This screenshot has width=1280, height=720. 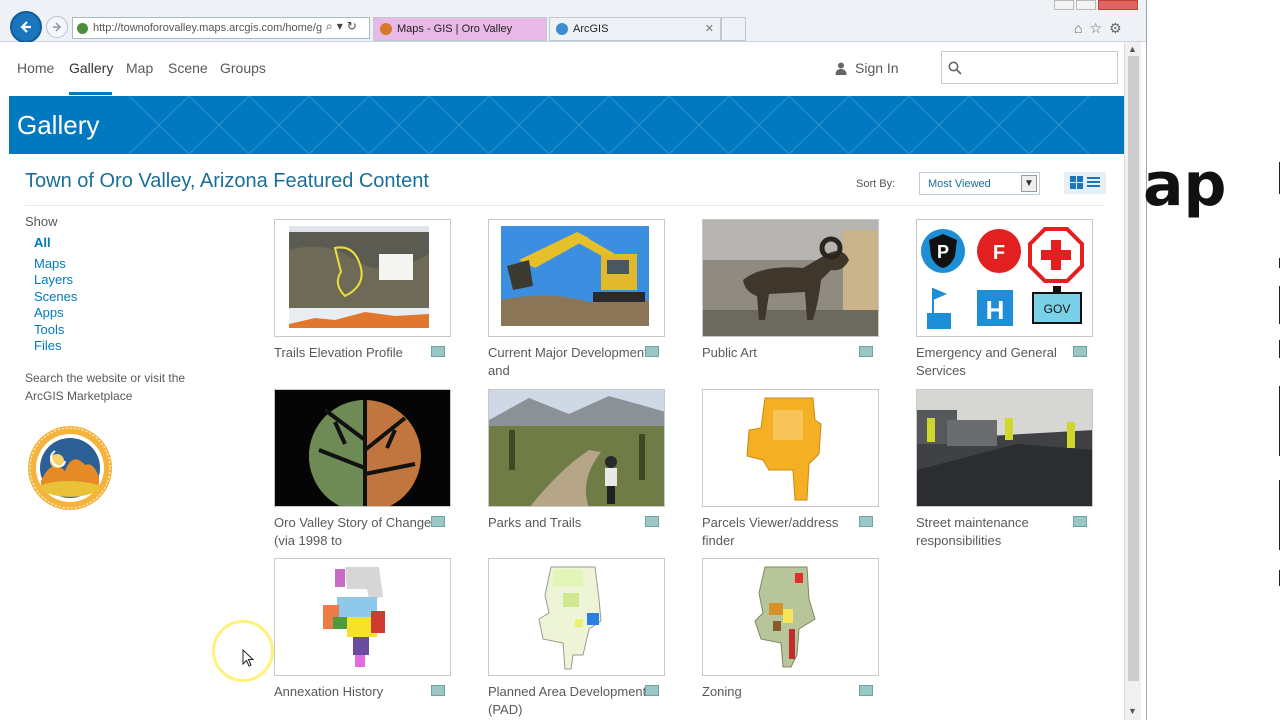 What do you see at coordinates (243, 68) in the screenshot?
I see `nav-groups: Groups` at bounding box center [243, 68].